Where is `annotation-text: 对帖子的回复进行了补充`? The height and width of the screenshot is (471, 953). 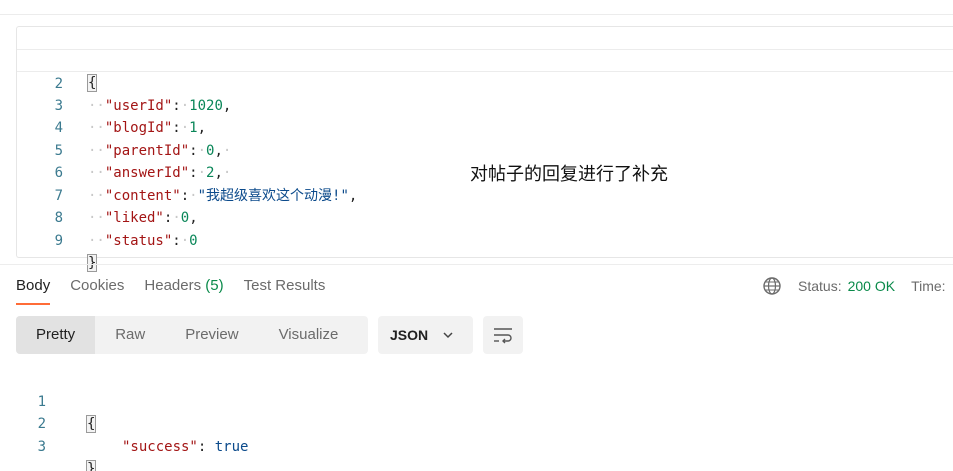 annotation-text: 对帖子的回复进行了补充 is located at coordinates (569, 174).